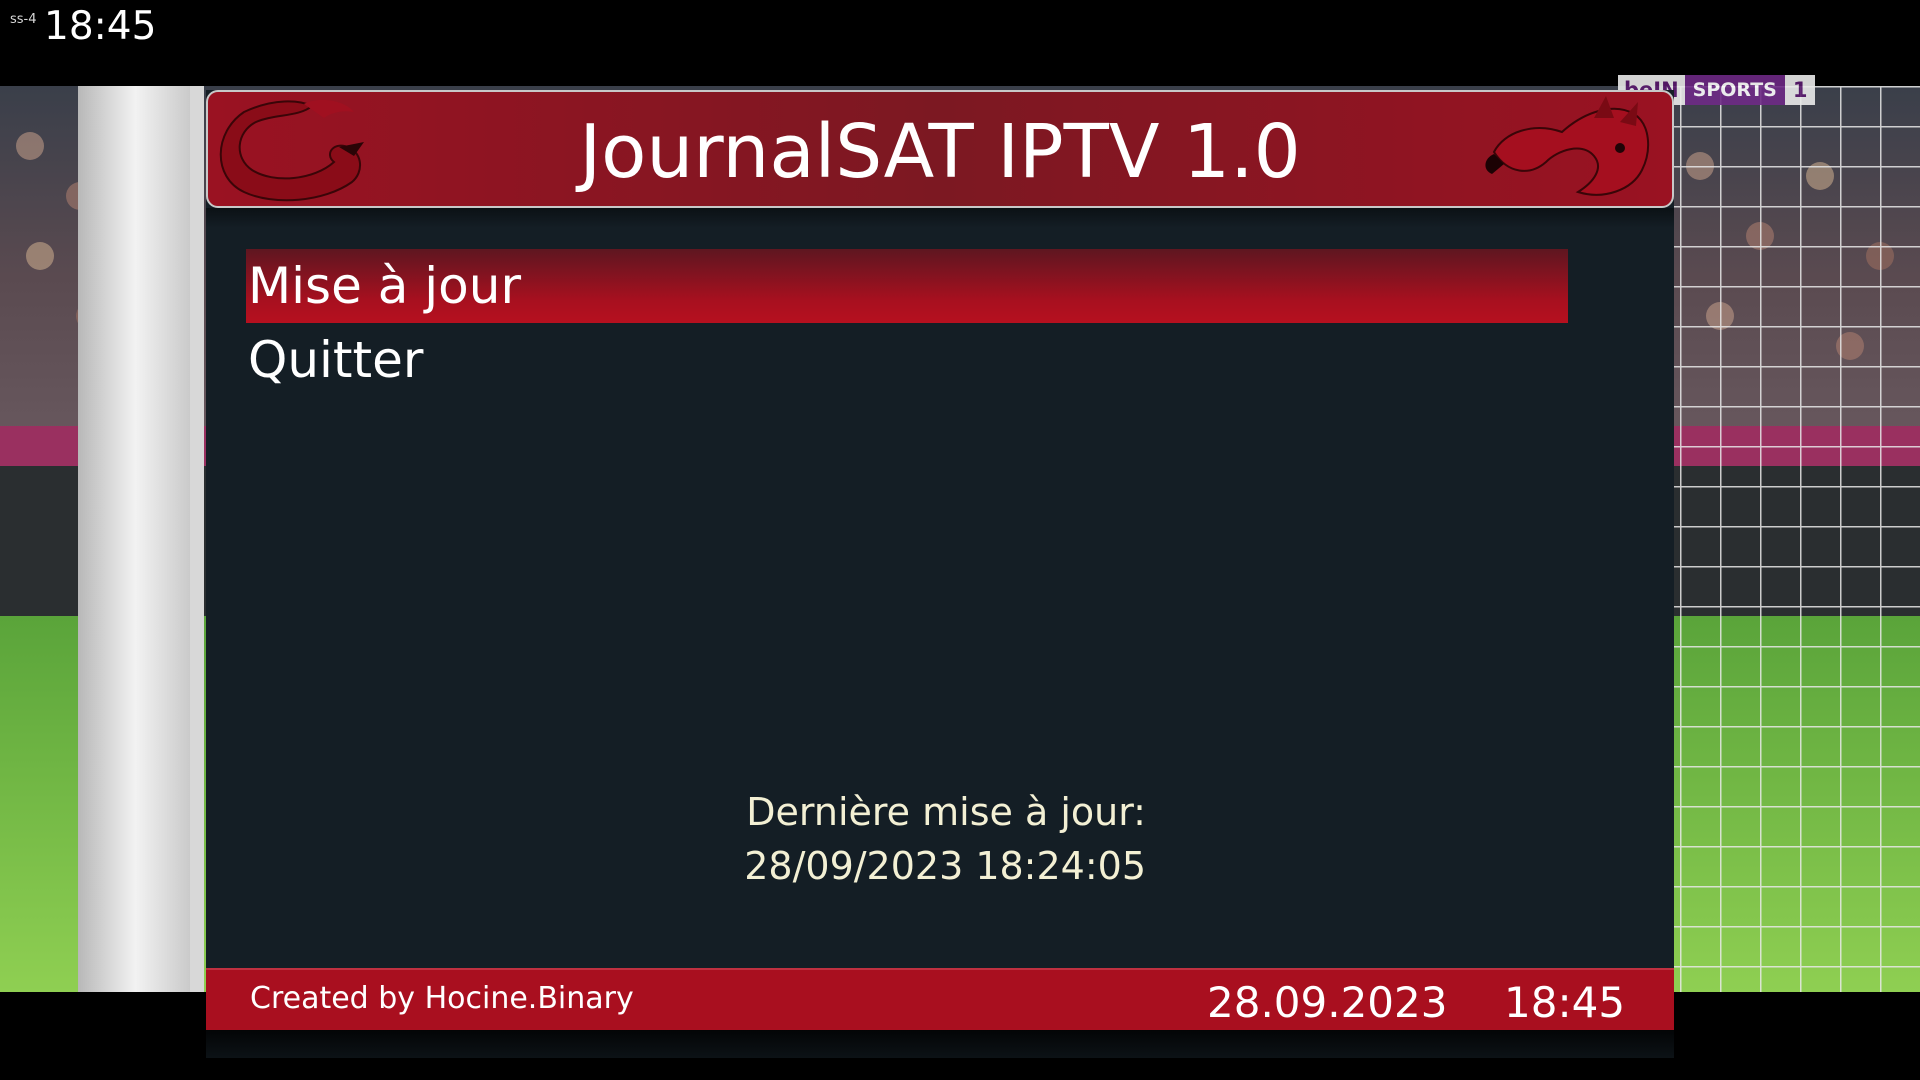 The image size is (1920, 1080). What do you see at coordinates (907, 286) in the screenshot?
I see `menu-item-update: Mise à jour` at bounding box center [907, 286].